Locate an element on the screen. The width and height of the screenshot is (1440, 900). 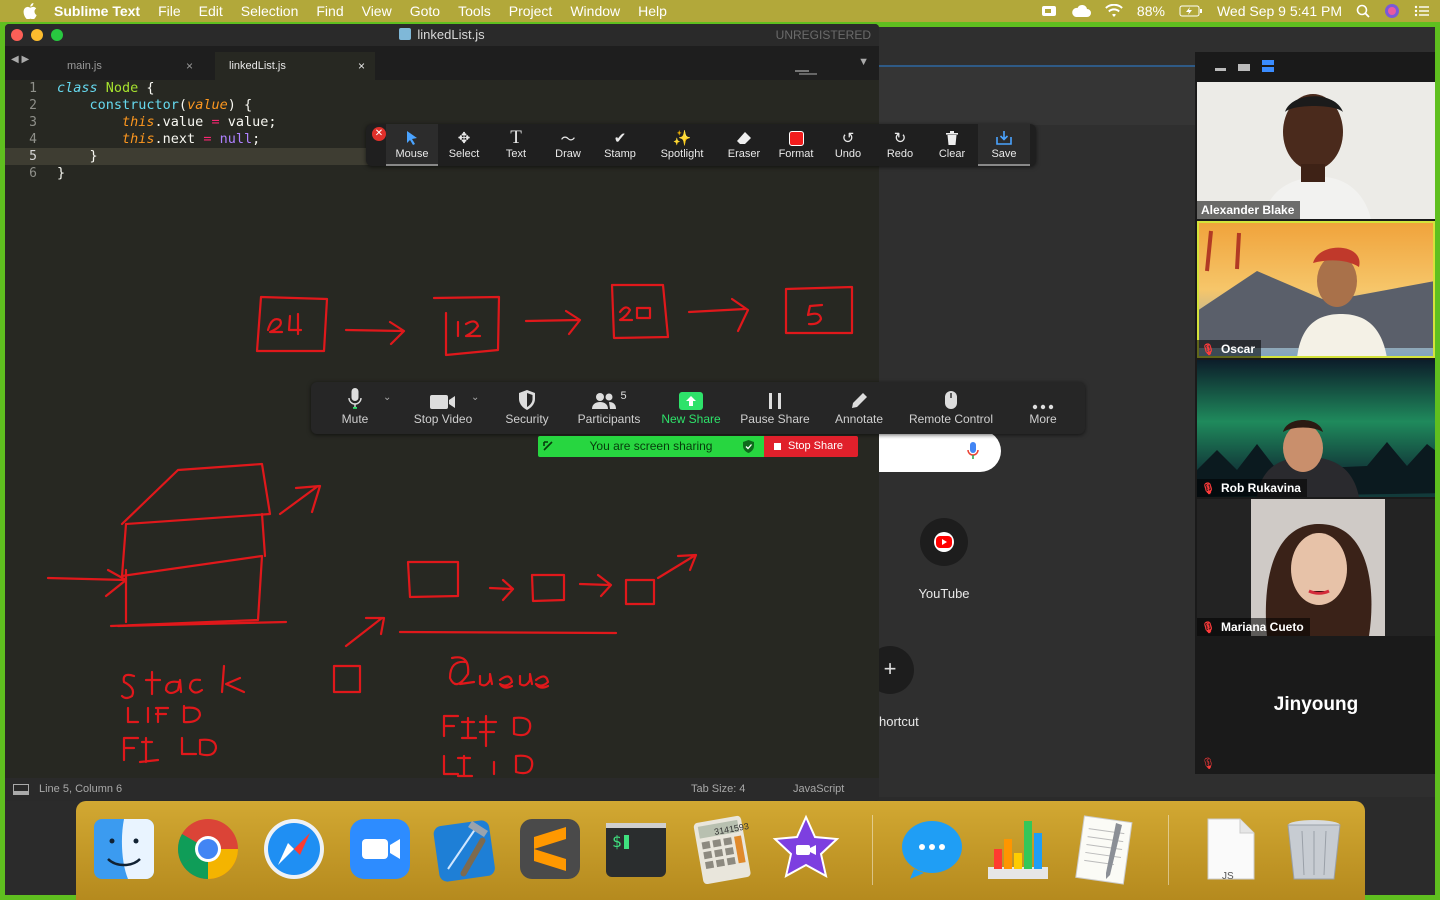
dock-separator is located at coordinates (872, 850).